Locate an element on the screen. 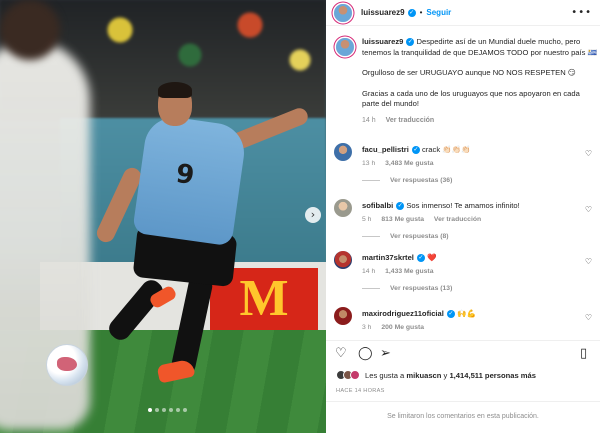 The width and height of the screenshot is (600, 433). football is located at coordinates (67, 365).